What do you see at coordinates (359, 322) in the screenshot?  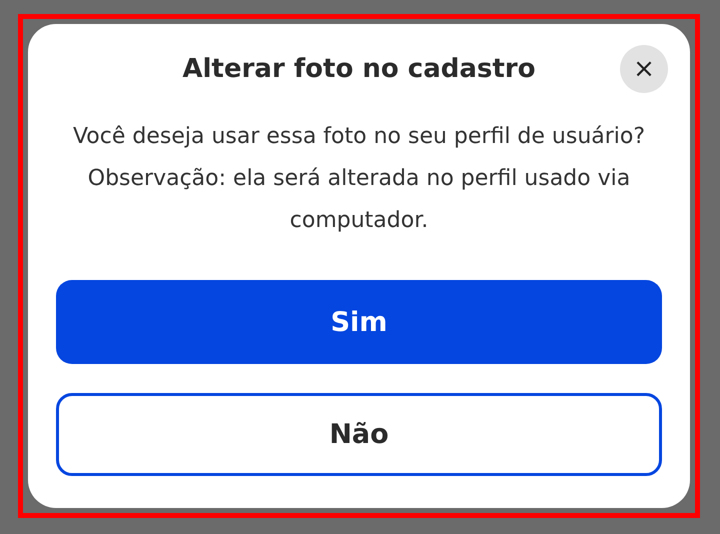 I see `confirm-button: Sim` at bounding box center [359, 322].